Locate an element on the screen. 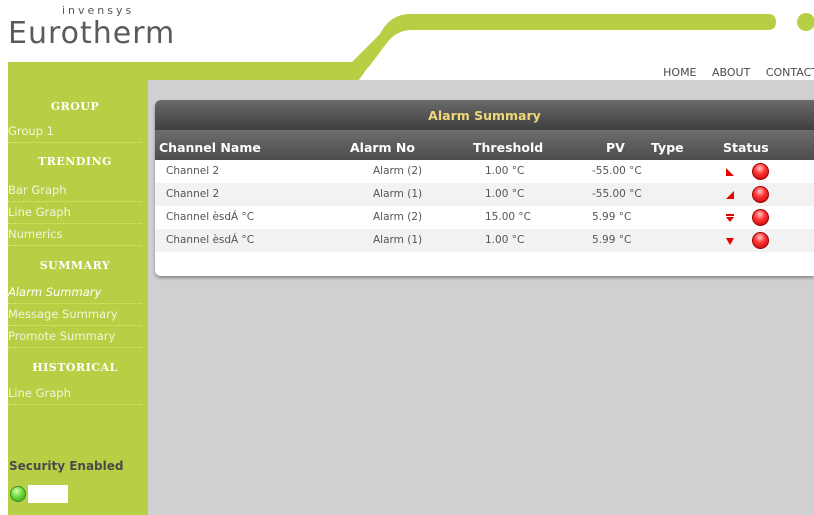 This screenshot has height=515, width=814. security-green-led-icon is located at coordinates (18, 494).